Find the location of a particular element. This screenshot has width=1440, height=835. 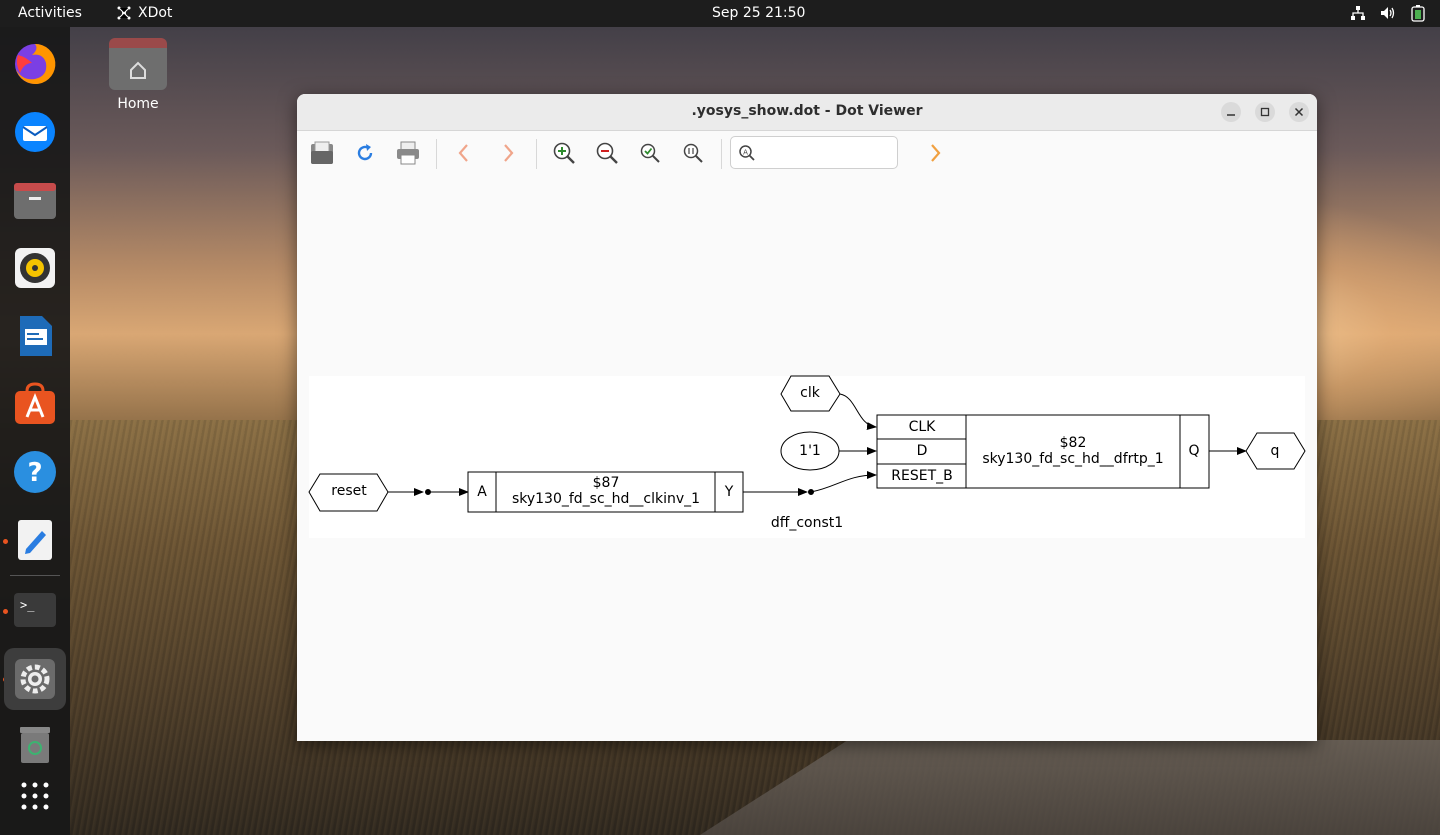

dff-cell-id: $82 is located at coordinates (1073, 443).